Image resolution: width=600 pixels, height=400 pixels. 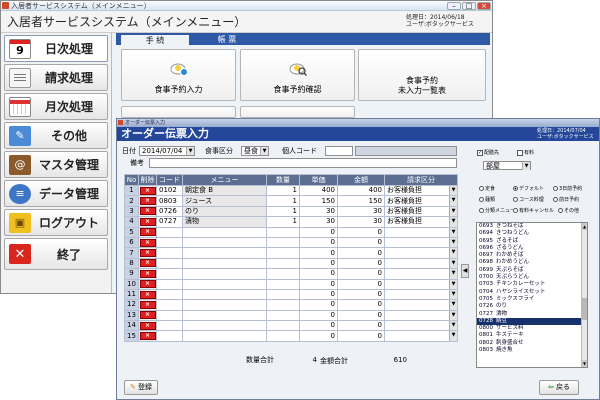 I want to click on listbox-scrollbar: ▲ ▼, so click(x=584, y=295).